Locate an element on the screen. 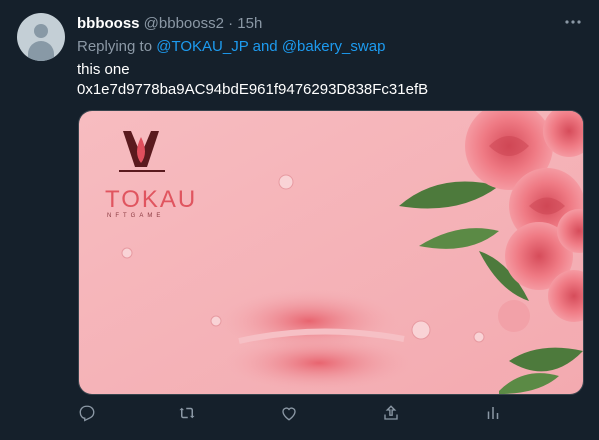 Image resolution: width=599 pixels, height=440 pixels. retweet-icon is located at coordinates (189, 415).